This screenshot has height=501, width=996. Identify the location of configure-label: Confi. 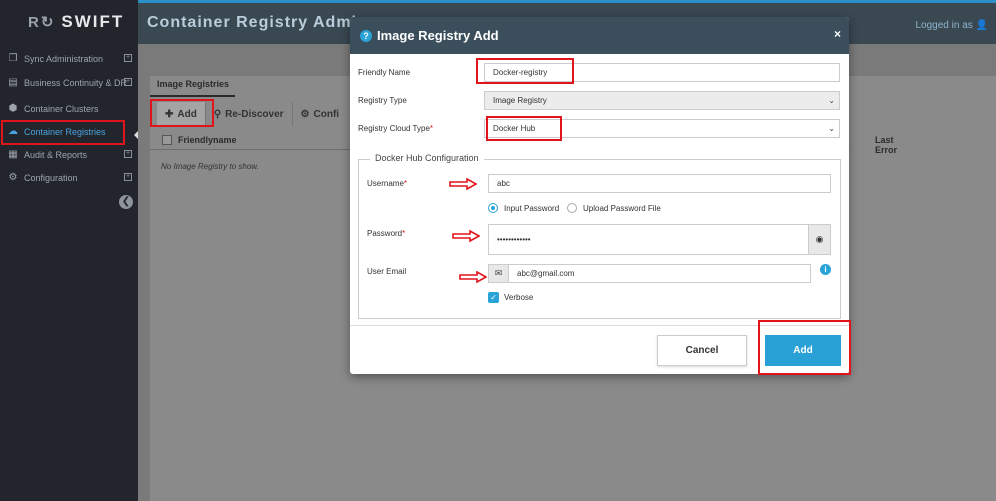
(326, 114).